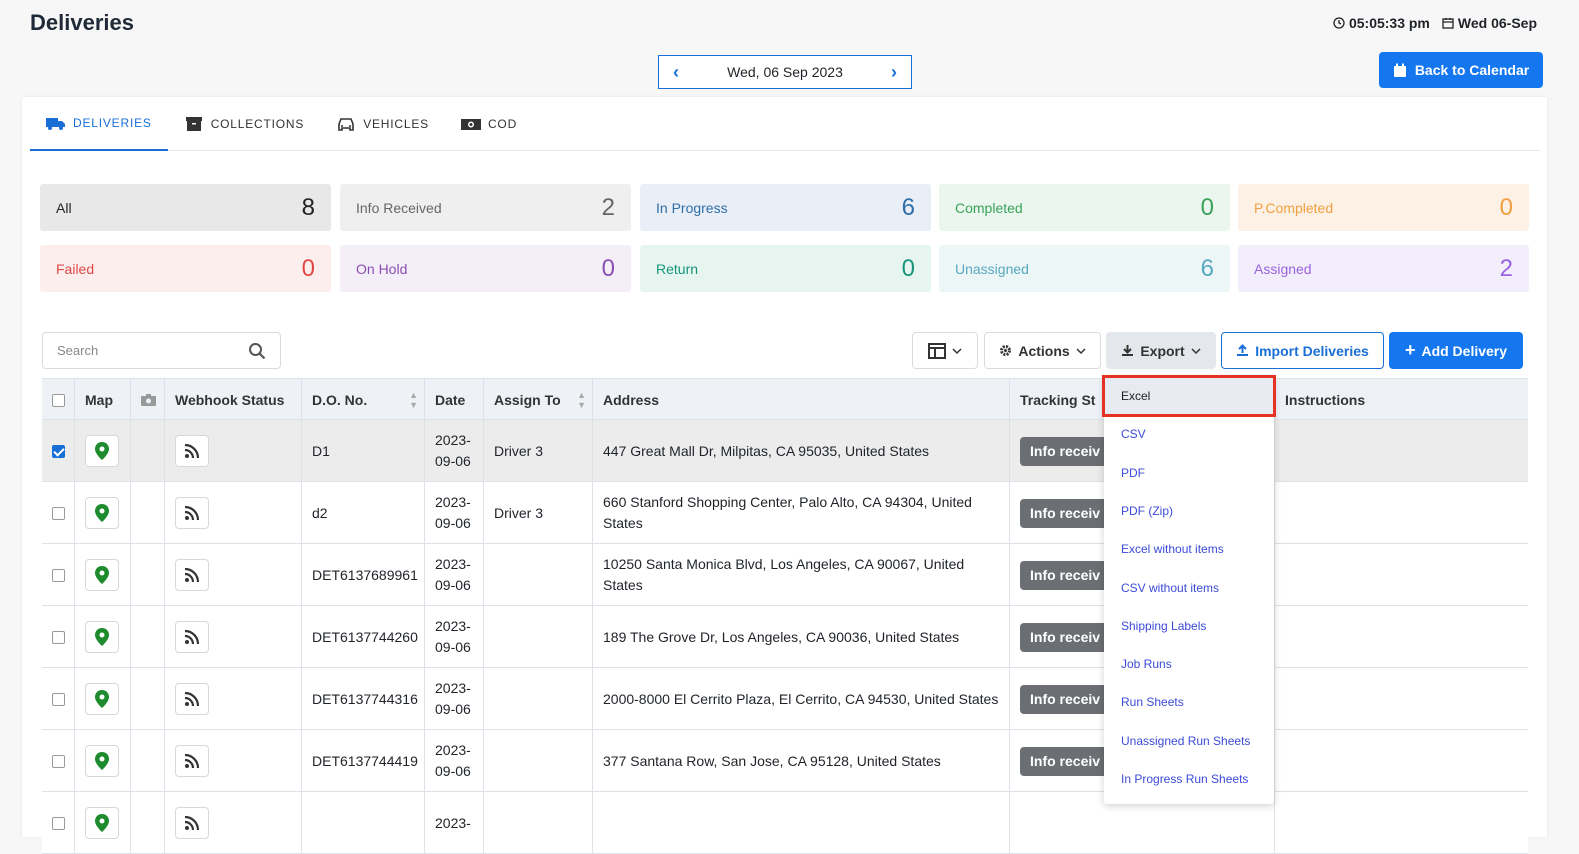 This screenshot has width=1579, height=854. I want to click on col-map: Map, so click(103, 400).